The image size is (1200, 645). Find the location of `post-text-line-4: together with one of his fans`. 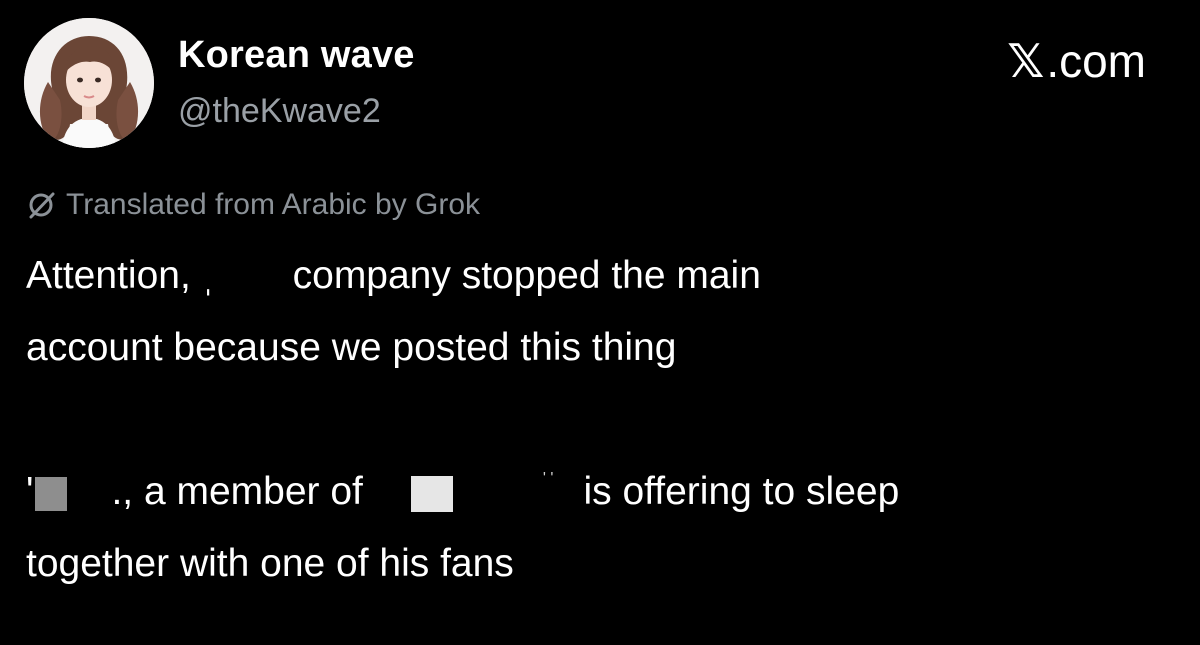

post-text-line-4: together with one of his fans is located at coordinates (270, 563).